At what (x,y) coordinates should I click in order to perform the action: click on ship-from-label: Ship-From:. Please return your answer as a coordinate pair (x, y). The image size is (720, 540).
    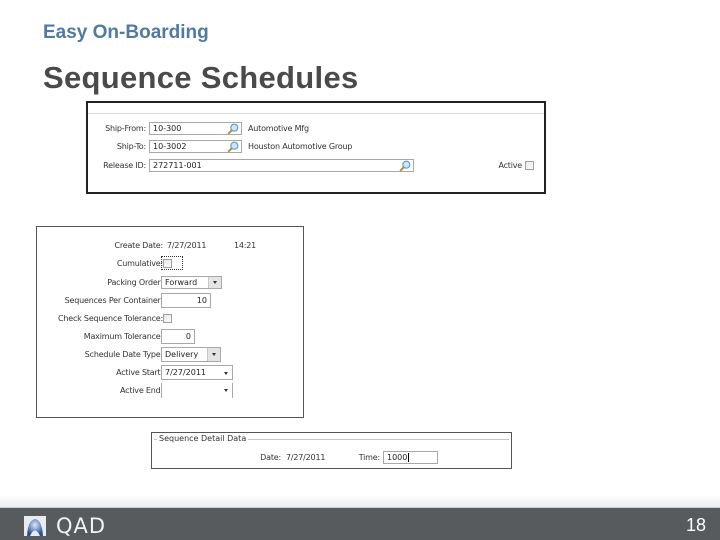
    Looking at the image, I should click on (125, 128).